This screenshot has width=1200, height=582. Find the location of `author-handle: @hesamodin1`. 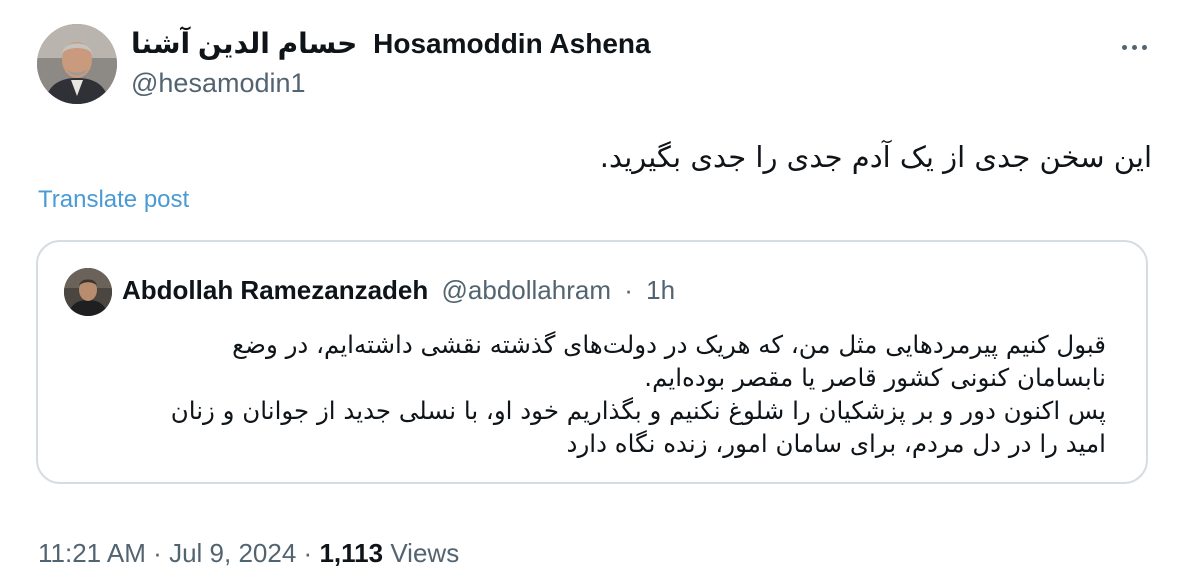

author-handle: @hesamodin1 is located at coordinates (218, 83).